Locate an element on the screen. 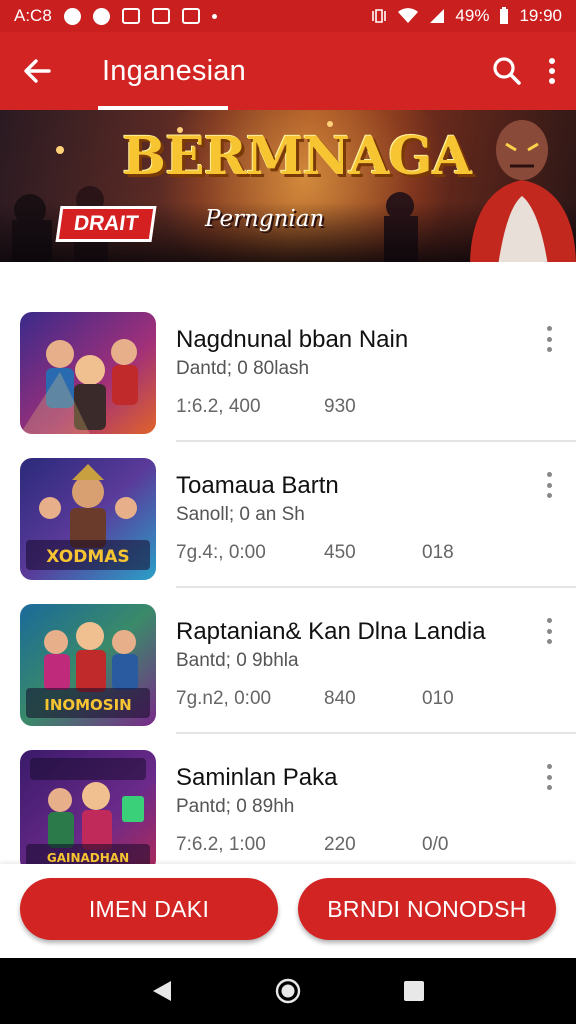 Image resolution: width=576 pixels, height=1024 pixels. game-stat: 018 is located at coordinates (438, 552).